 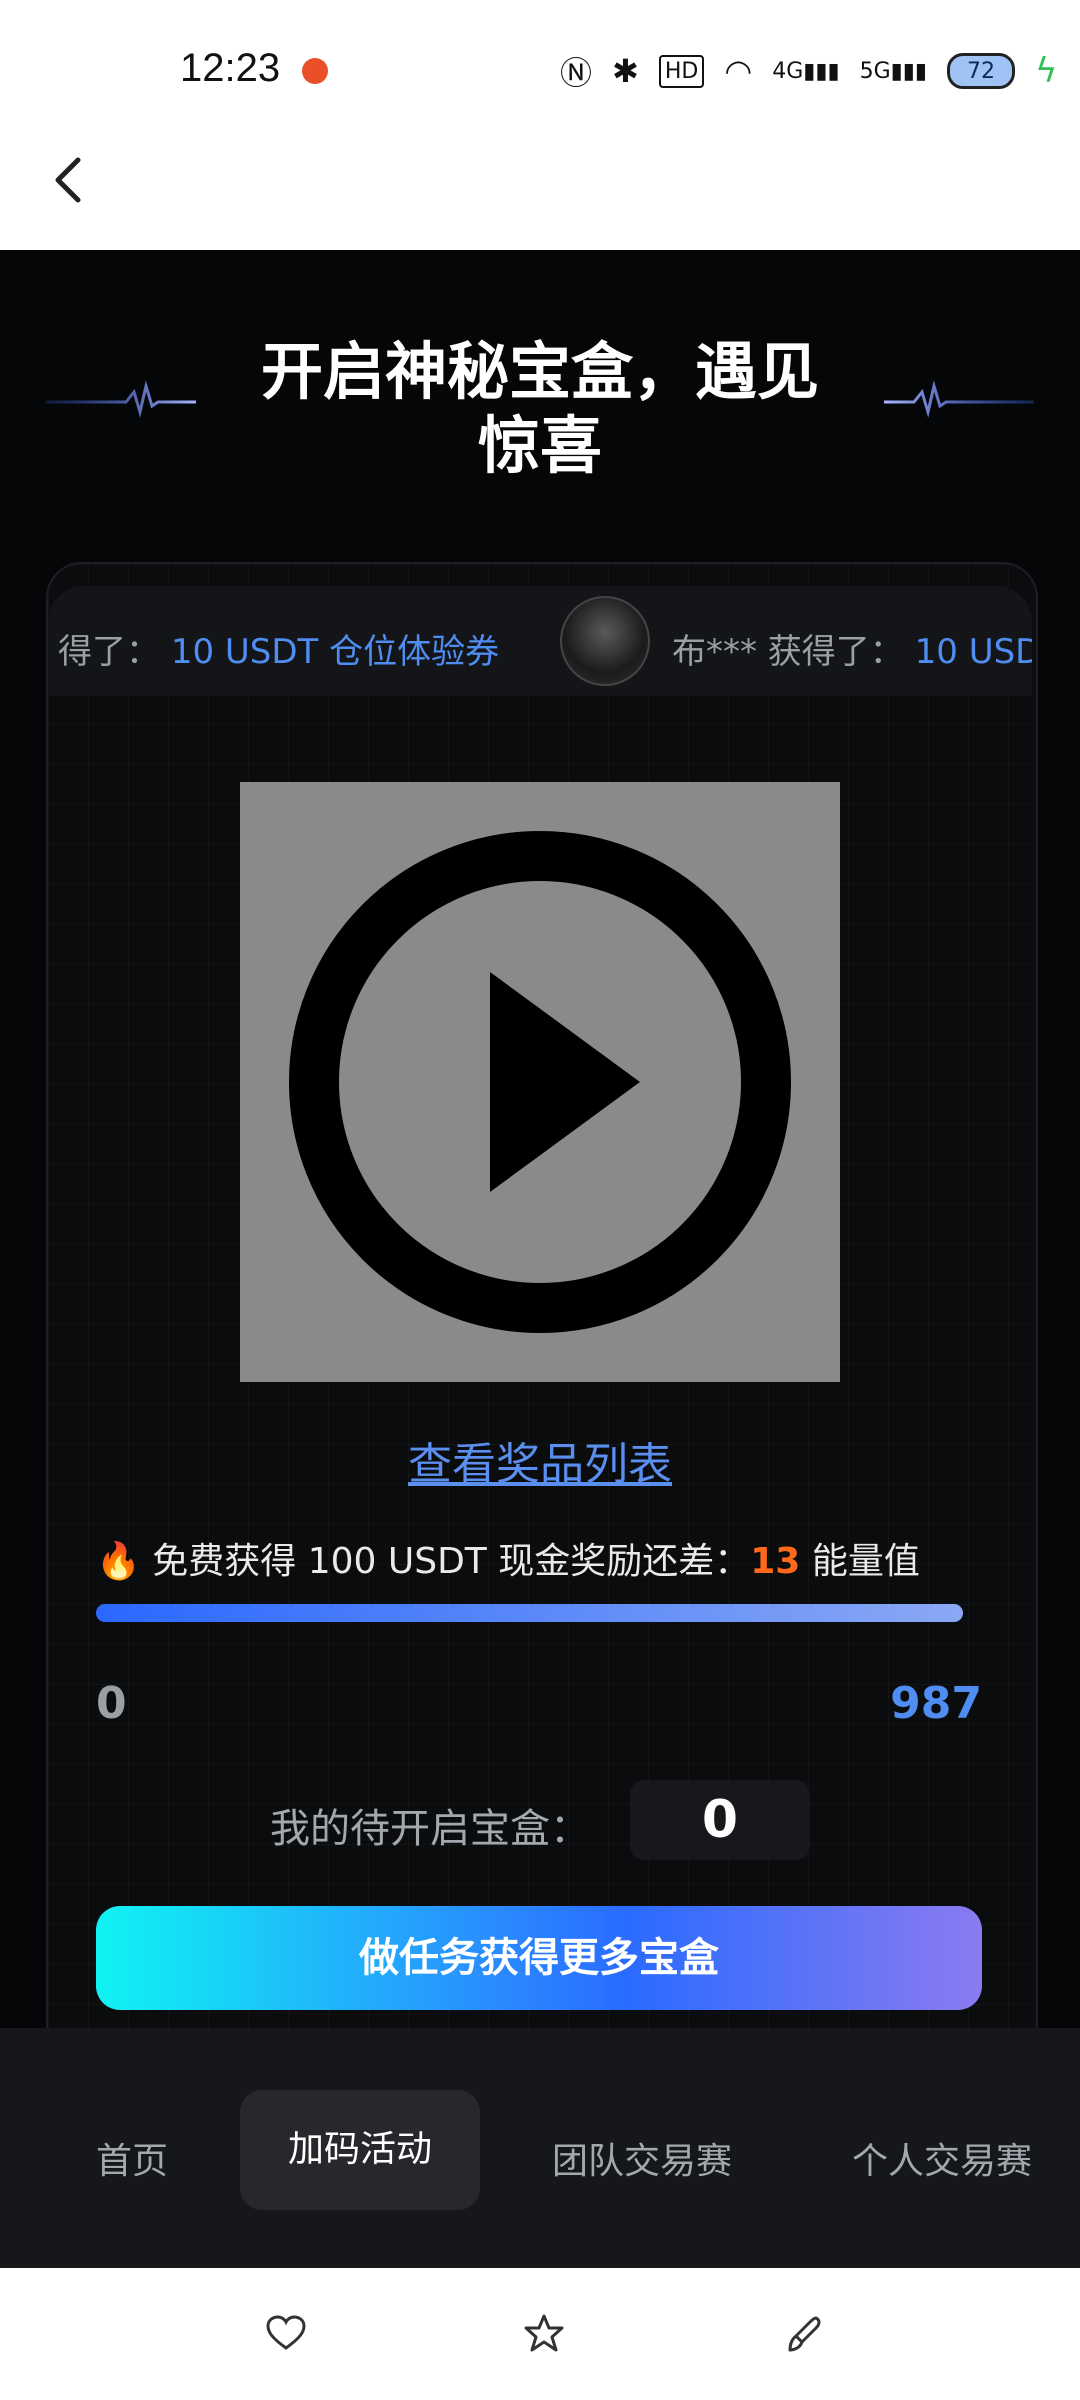 I want to click on page-title: 开启神秘宝盒，遇见惊喜, so click(x=539, y=408).